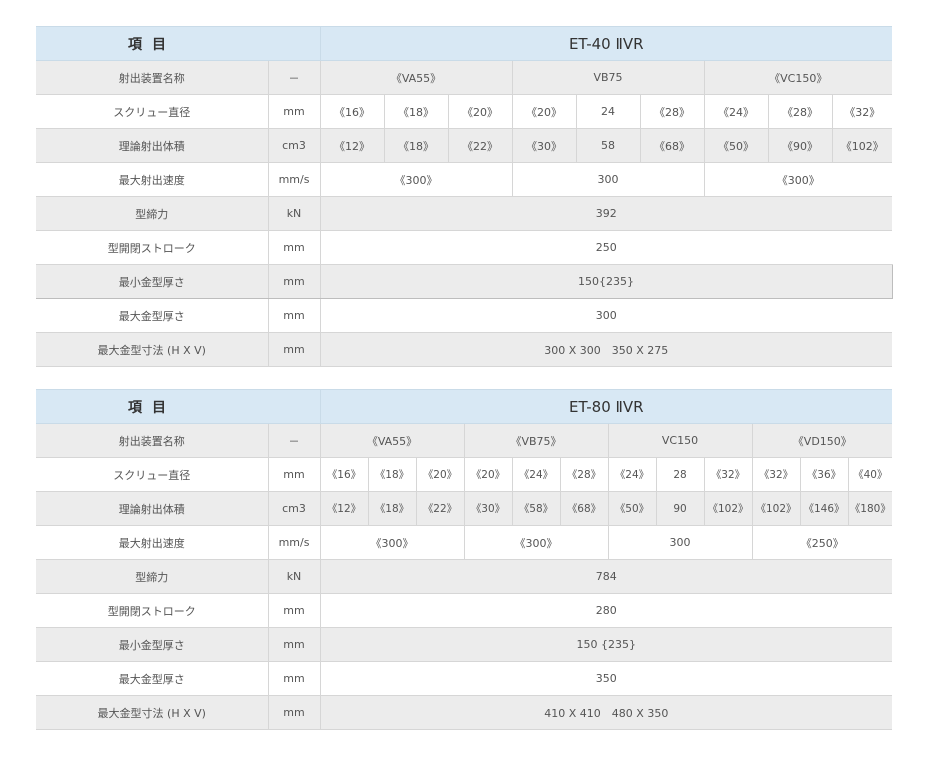 The image size is (951, 762). I want to click on table-row: 最小金型厚さ mm 150 {235}, so click(464, 644).